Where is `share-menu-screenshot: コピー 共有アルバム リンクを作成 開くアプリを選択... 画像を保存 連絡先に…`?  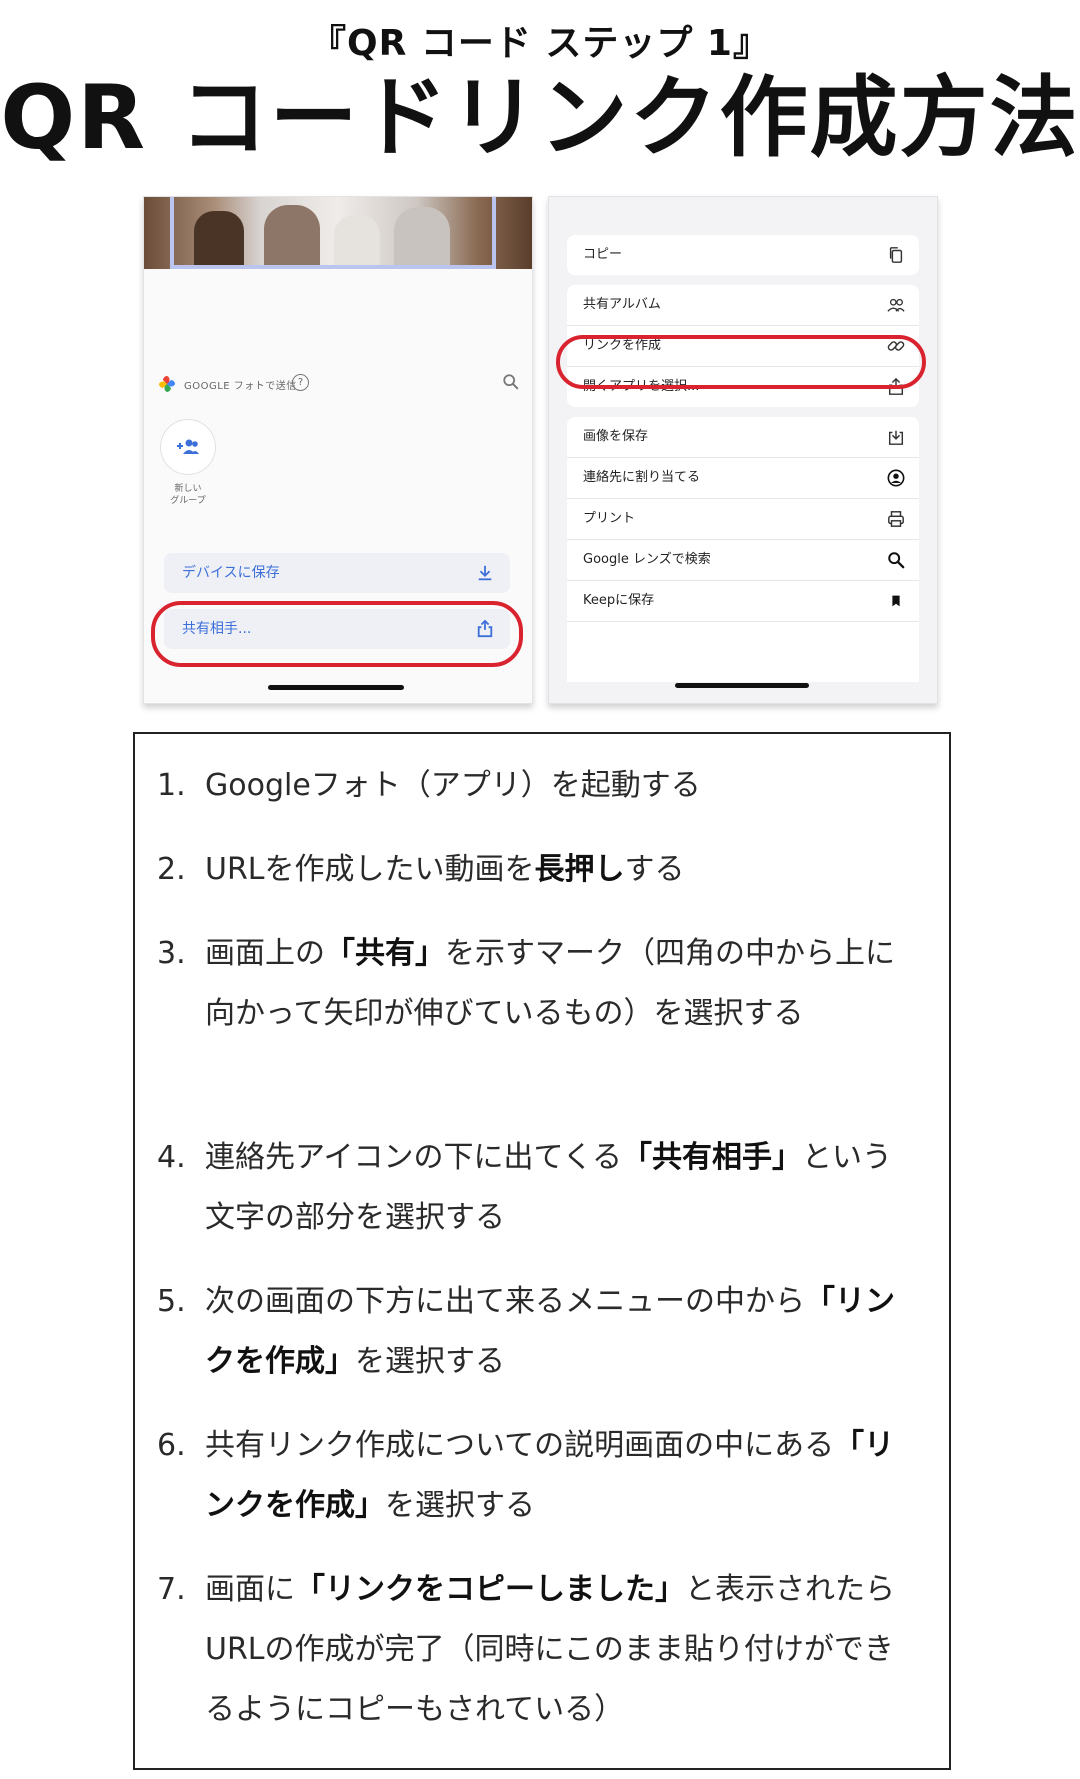
share-menu-screenshot: コピー 共有アルバム リンクを作成 開くアプリを選択... 画像を保存 連絡先に… is located at coordinates (743, 450).